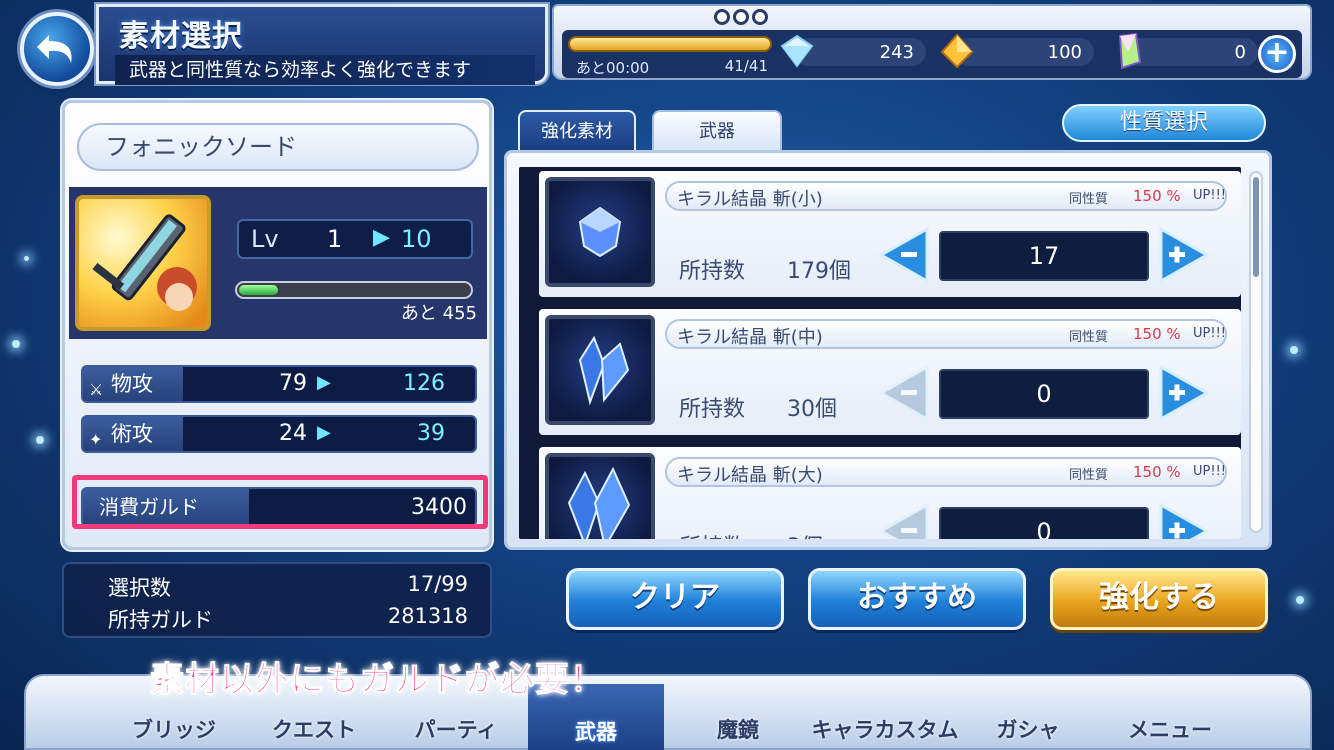  What do you see at coordinates (325, 70) in the screenshot?
I see `page-subtitle: 武器と同性質なら効率よく強化できます` at bounding box center [325, 70].